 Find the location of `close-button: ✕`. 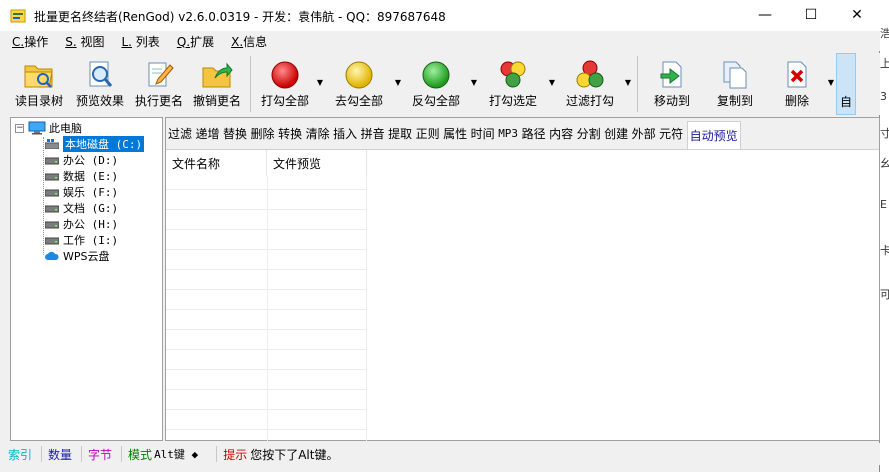

close-button: ✕ is located at coordinates (857, 15).